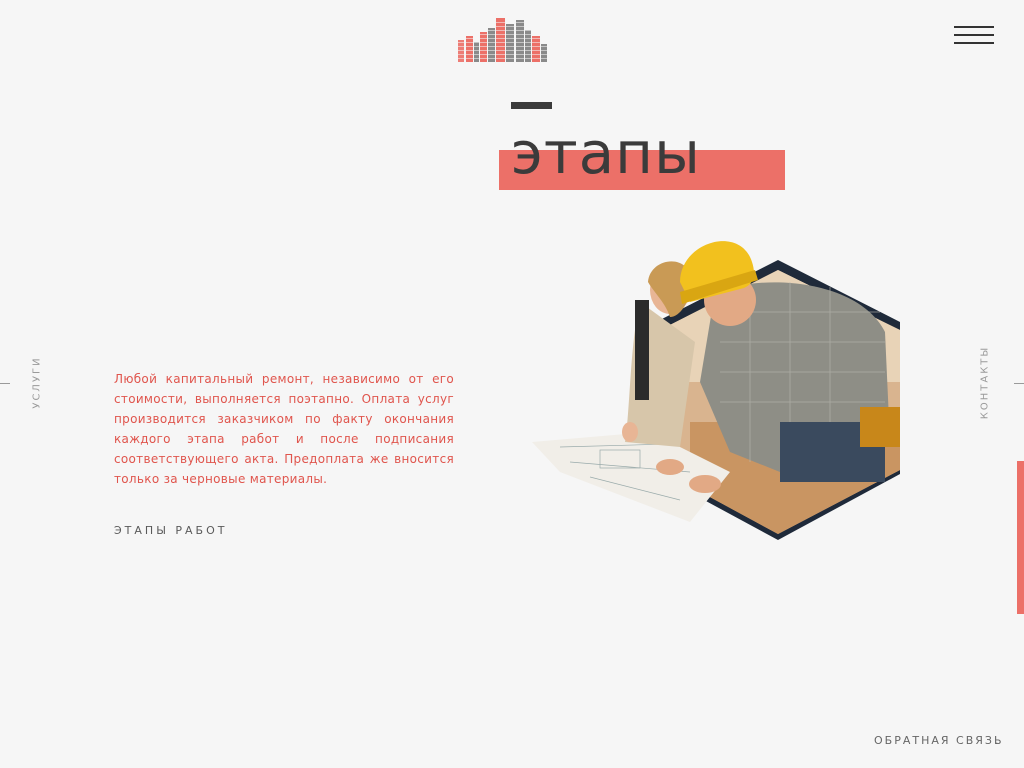 Image resolution: width=1024 pixels, height=768 pixels. I want to click on side-nav-services: УСЛУГИ, so click(37, 385).